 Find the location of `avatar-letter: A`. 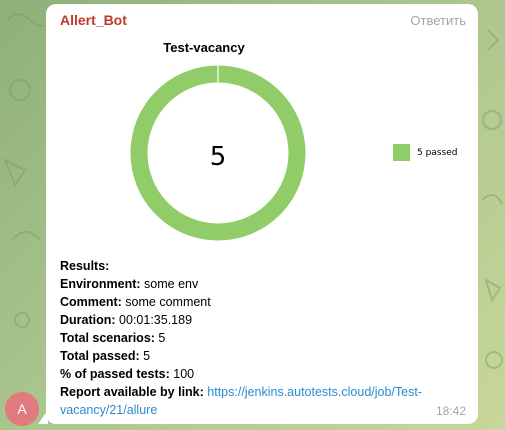

avatar-letter: A is located at coordinates (22, 409).